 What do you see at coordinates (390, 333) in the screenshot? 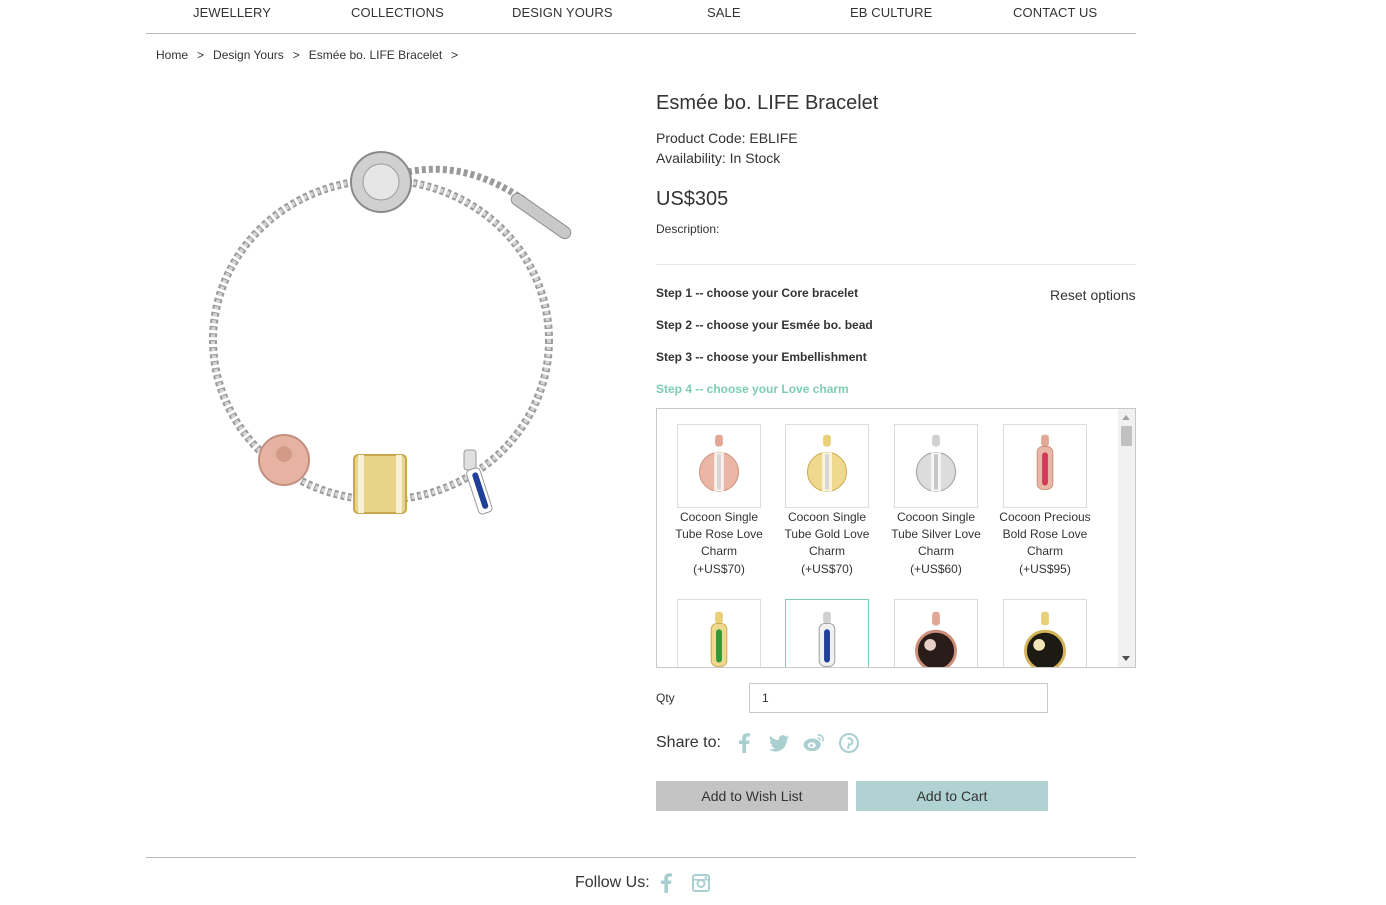
I see `bracelet-illustration` at bounding box center [390, 333].